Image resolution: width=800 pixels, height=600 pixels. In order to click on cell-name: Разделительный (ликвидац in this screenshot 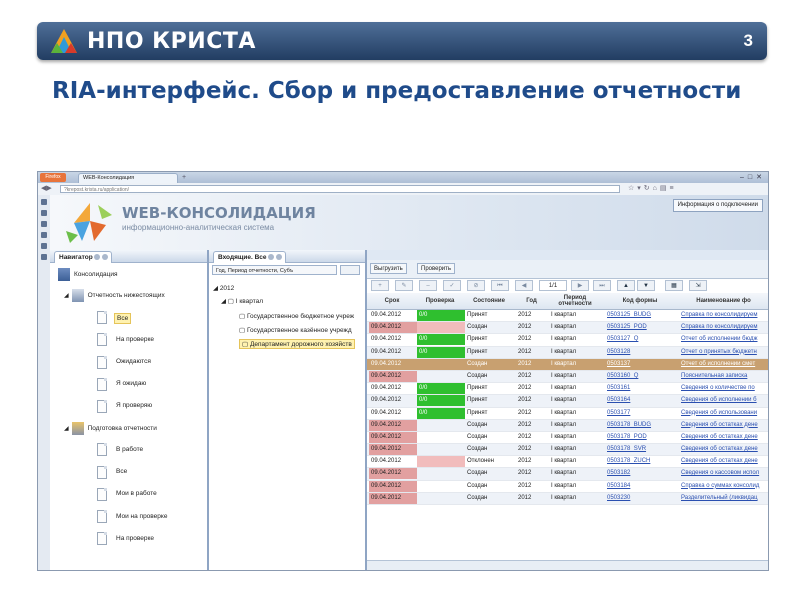, I will do `click(723, 498)`.